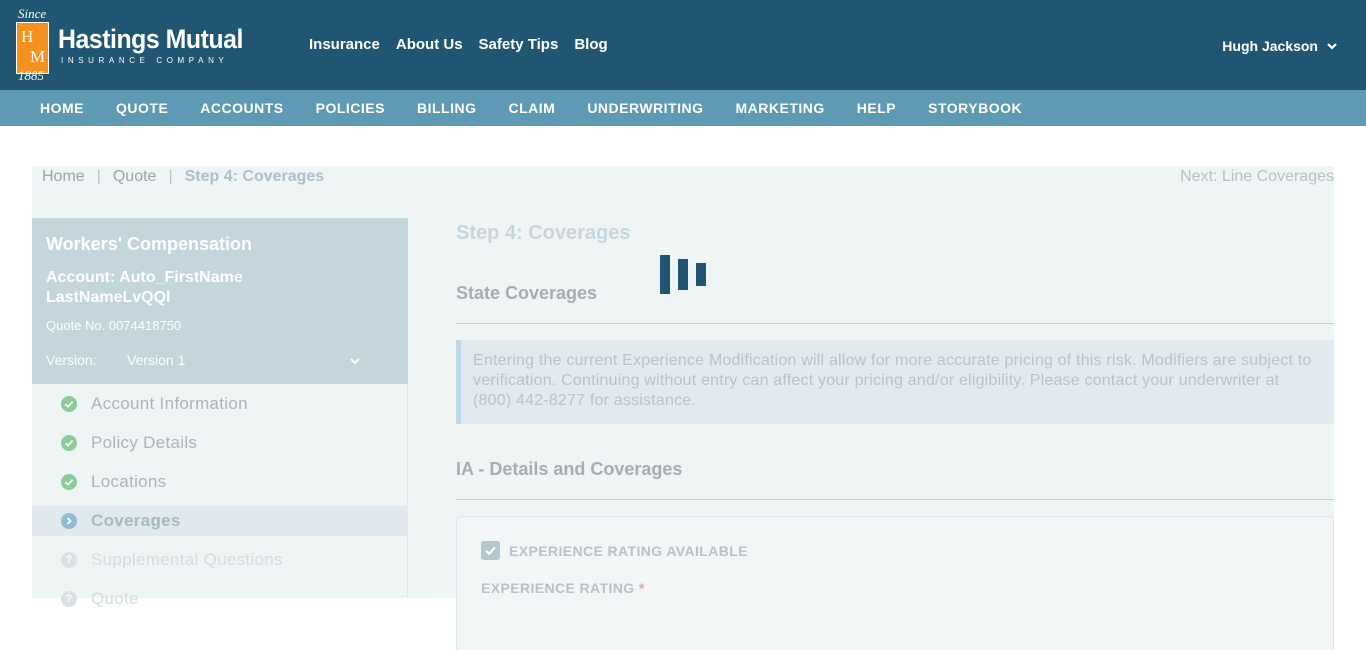  I want to click on mainnav-marketing: MARKETING, so click(780, 108).